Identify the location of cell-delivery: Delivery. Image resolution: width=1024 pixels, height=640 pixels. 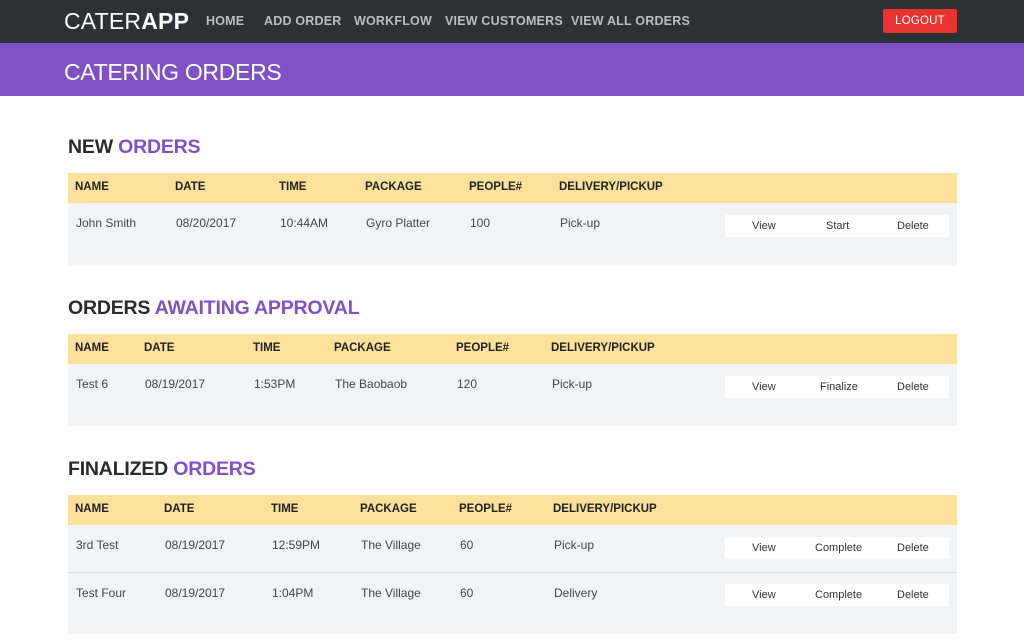
(576, 593).